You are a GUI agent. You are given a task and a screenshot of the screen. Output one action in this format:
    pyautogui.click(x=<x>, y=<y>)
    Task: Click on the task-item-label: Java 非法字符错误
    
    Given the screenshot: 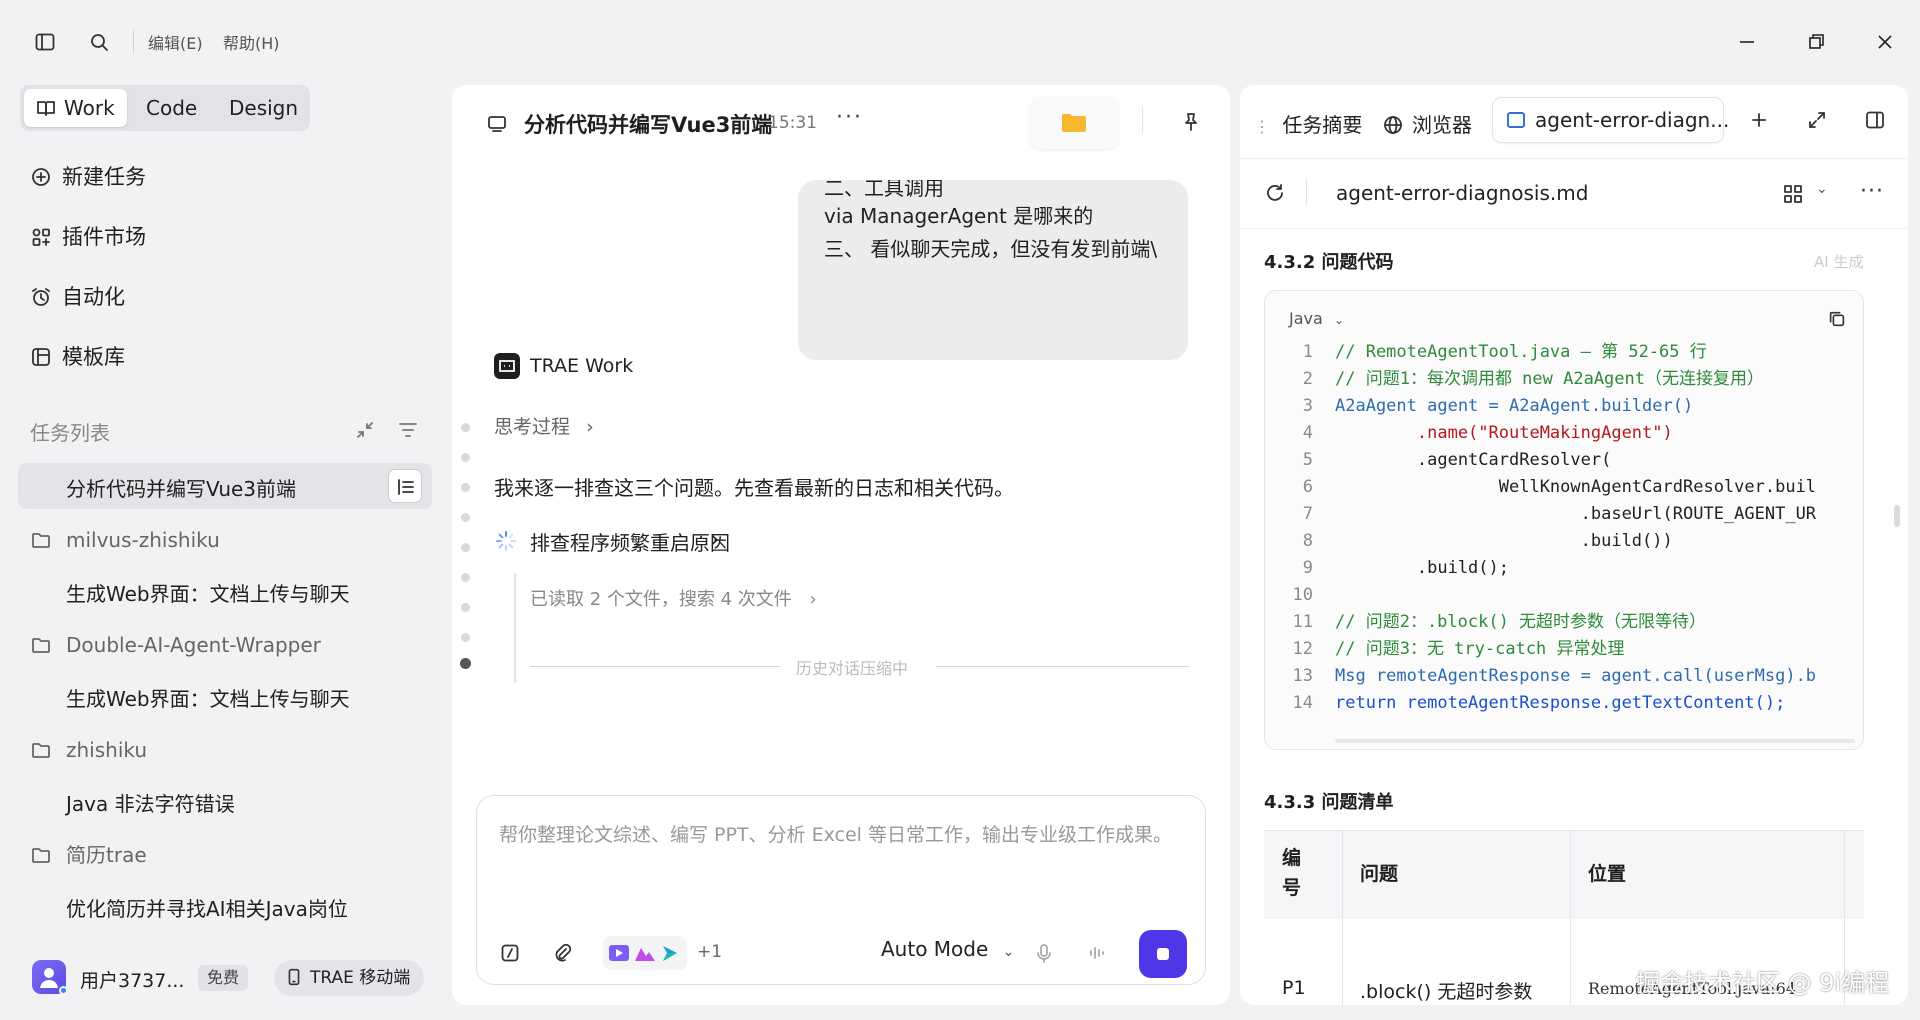 What is the action you would take?
    pyautogui.click(x=150, y=804)
    